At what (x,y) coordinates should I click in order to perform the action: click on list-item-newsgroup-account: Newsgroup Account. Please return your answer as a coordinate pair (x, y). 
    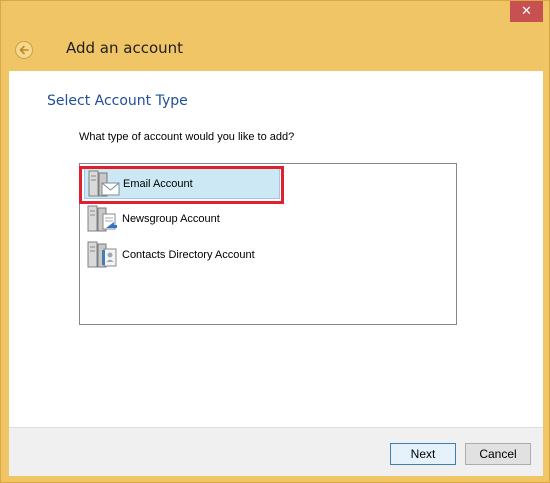
    Looking at the image, I should click on (182, 219).